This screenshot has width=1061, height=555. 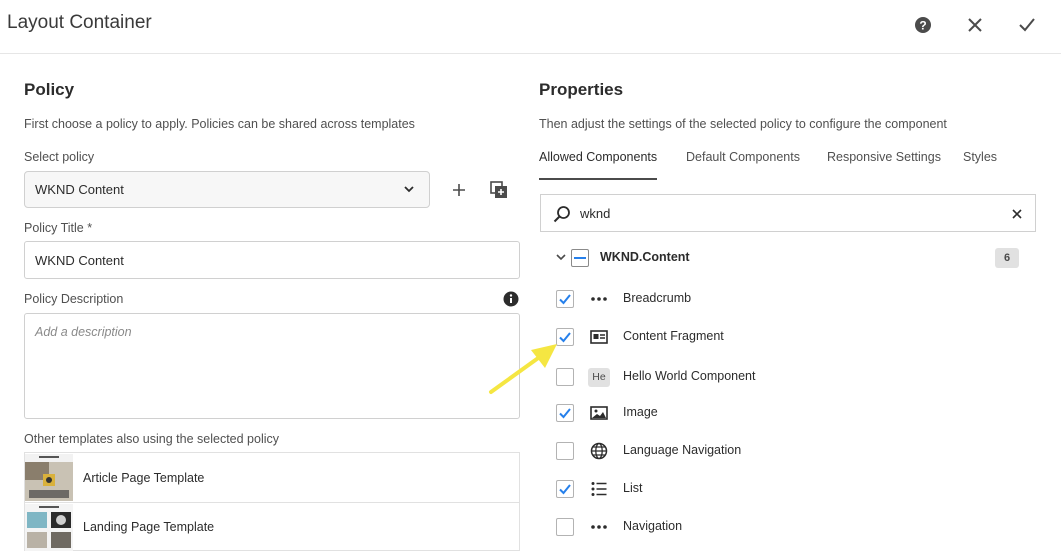 What do you see at coordinates (272, 477) in the screenshot?
I see `template-row: Article Page Template` at bounding box center [272, 477].